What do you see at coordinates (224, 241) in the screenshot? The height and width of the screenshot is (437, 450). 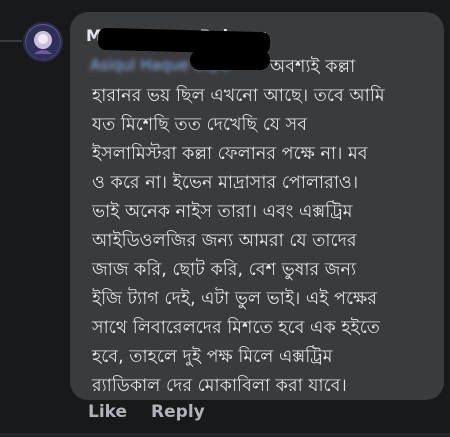 I see `comment-text-line: আইডিওলজির জন্য আমরা যে তাদের` at bounding box center [224, 241].